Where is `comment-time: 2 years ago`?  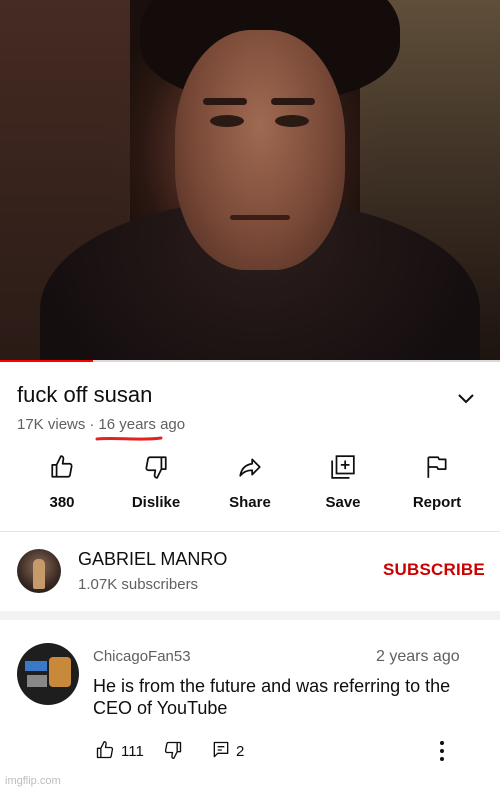
comment-time: 2 years ago is located at coordinates (418, 656).